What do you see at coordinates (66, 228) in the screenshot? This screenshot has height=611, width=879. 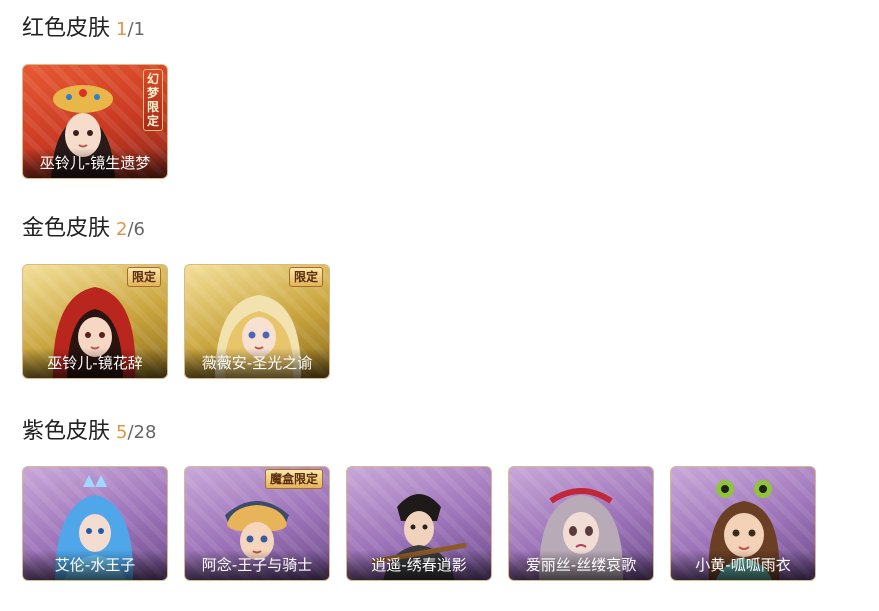 I see `section-name: 金色皮肤` at bounding box center [66, 228].